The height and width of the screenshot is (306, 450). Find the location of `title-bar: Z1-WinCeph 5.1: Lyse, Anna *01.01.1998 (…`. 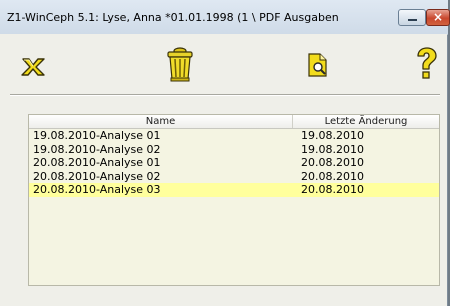

title-bar: Z1-WinCeph 5.1: Lyse, Anna *01.01.1998 (… is located at coordinates (225, 17).